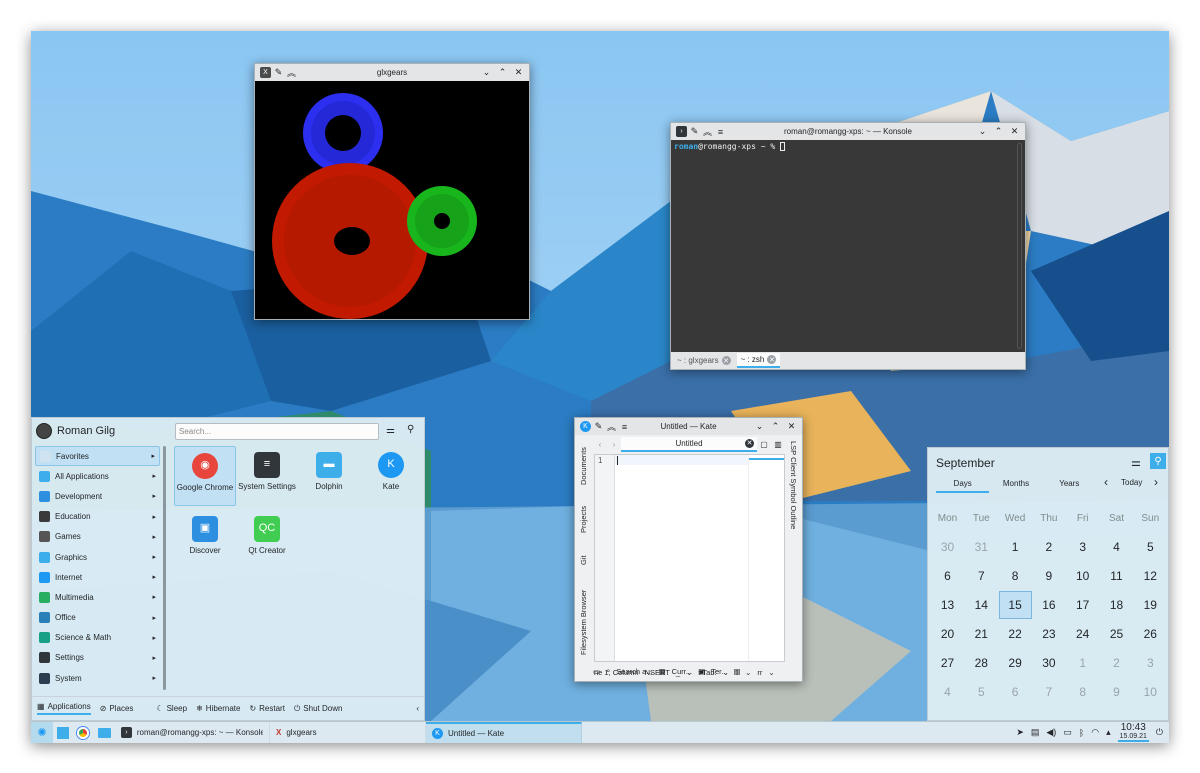 The image size is (1200, 773). What do you see at coordinates (981, 663) in the screenshot?
I see `calendar-day: 28` at bounding box center [981, 663].